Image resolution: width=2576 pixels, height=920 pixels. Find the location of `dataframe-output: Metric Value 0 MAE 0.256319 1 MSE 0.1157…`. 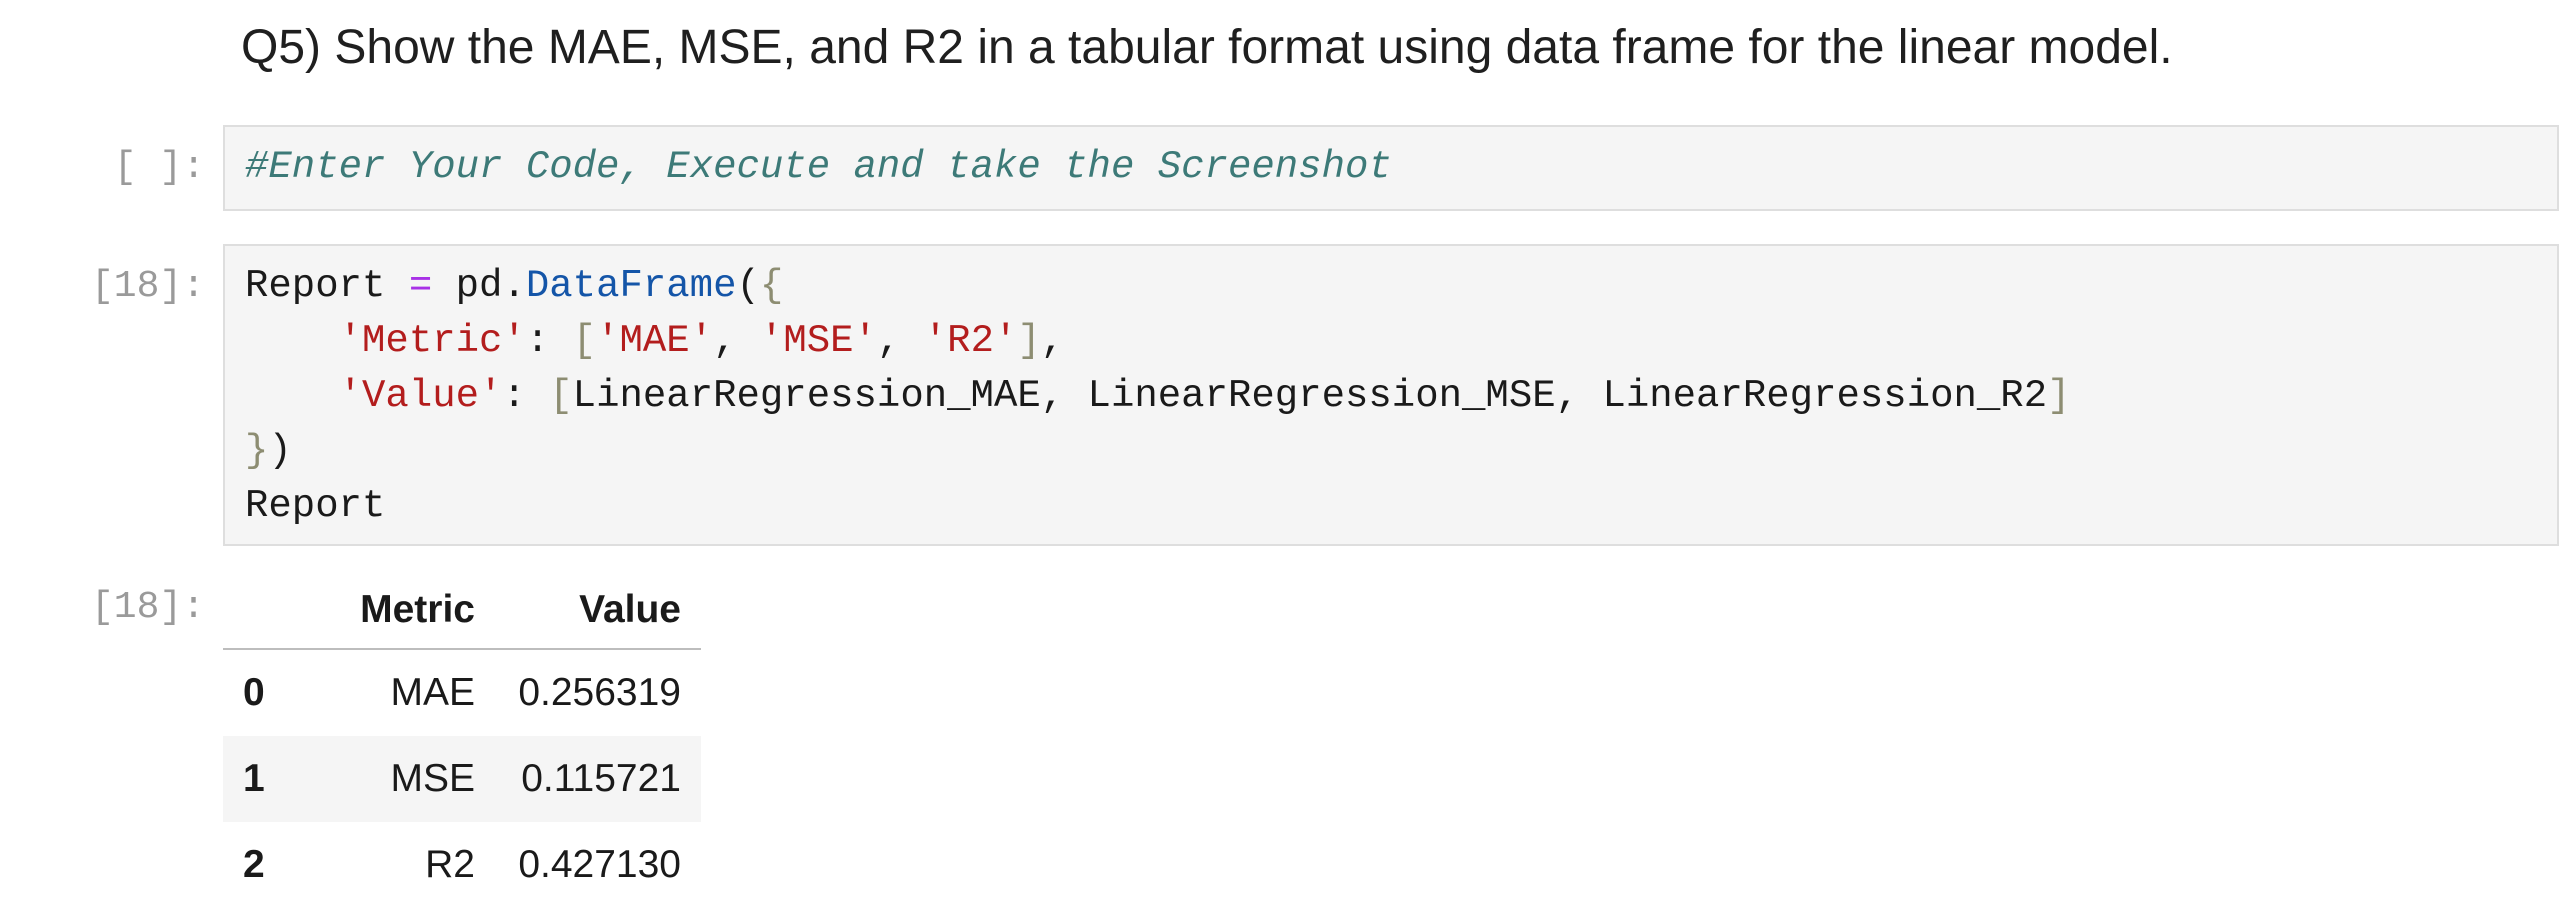

dataframe-output: Metric Value 0 MAE 0.256319 1 MSE 0.1157… is located at coordinates (462, 740).